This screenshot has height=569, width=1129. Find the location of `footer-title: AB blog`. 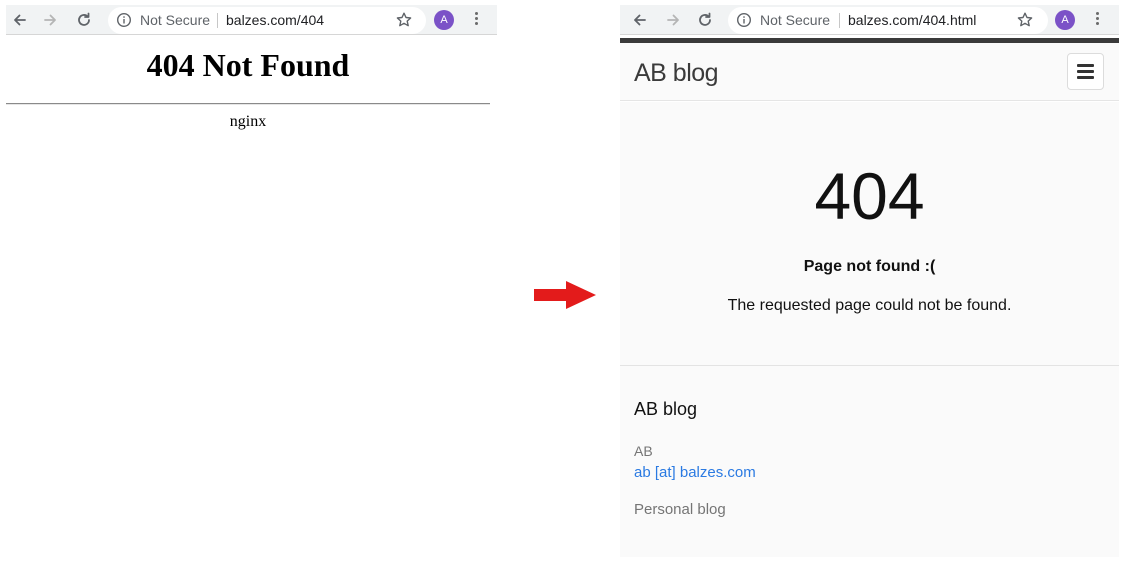

footer-title: AB blog is located at coordinates (666, 409).